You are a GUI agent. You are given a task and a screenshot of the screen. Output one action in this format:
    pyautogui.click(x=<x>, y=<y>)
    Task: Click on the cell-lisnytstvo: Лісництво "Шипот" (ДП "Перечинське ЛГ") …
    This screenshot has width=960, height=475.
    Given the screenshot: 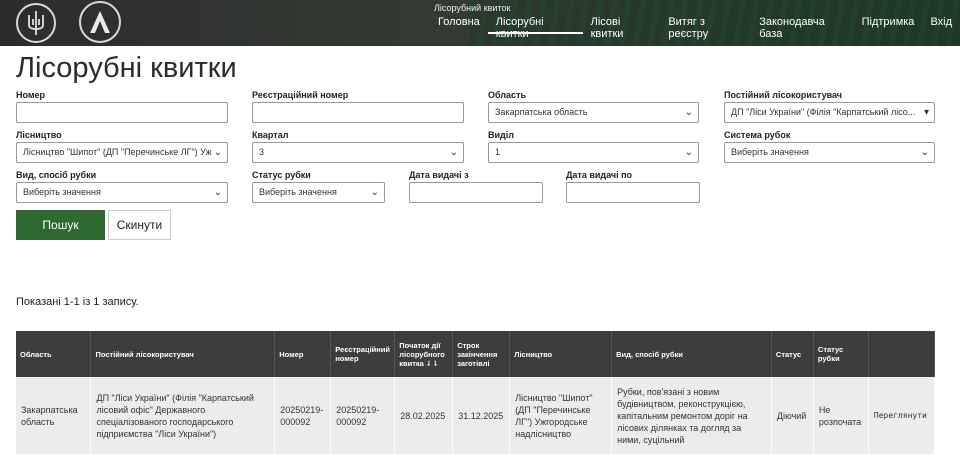 What is the action you would take?
    pyautogui.click(x=561, y=415)
    